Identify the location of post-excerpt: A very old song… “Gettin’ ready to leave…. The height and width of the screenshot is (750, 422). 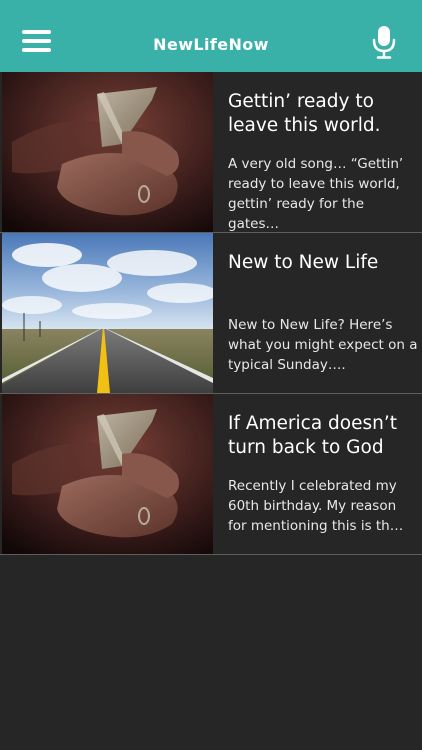
(316, 194).